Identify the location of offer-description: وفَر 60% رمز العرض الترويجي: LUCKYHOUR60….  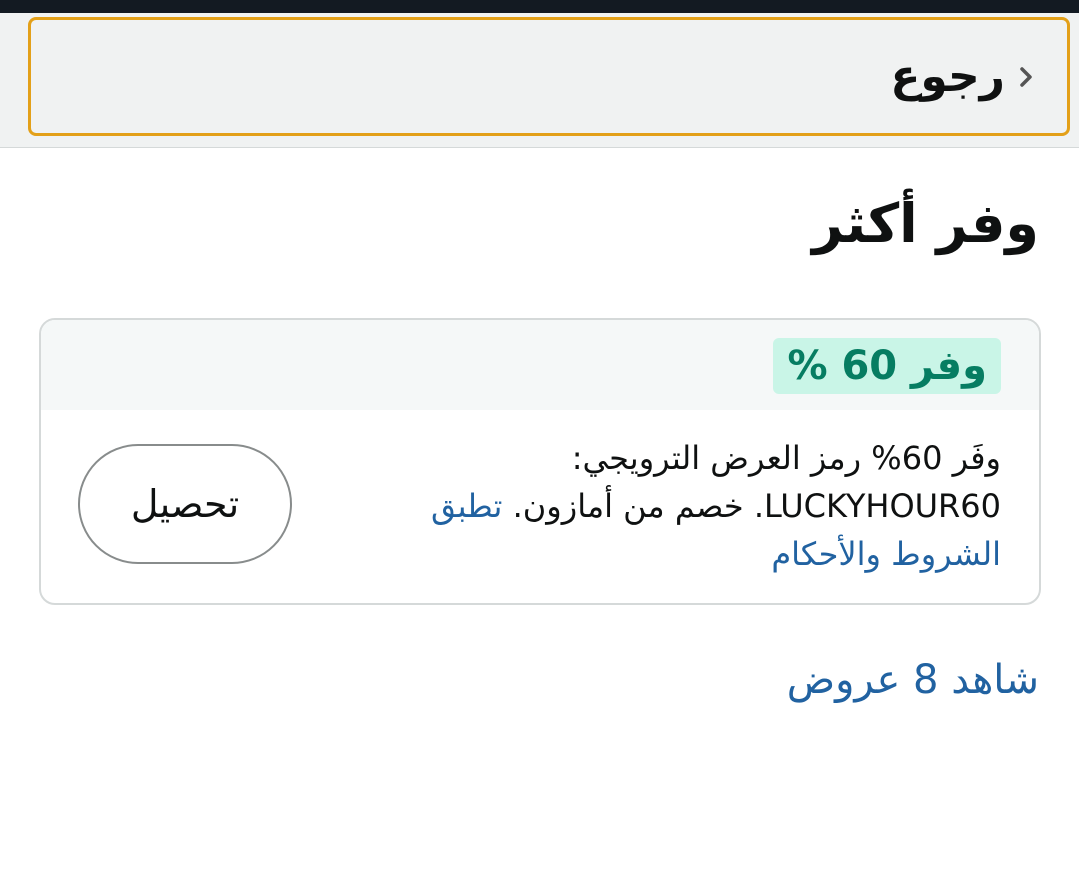
(691, 506).